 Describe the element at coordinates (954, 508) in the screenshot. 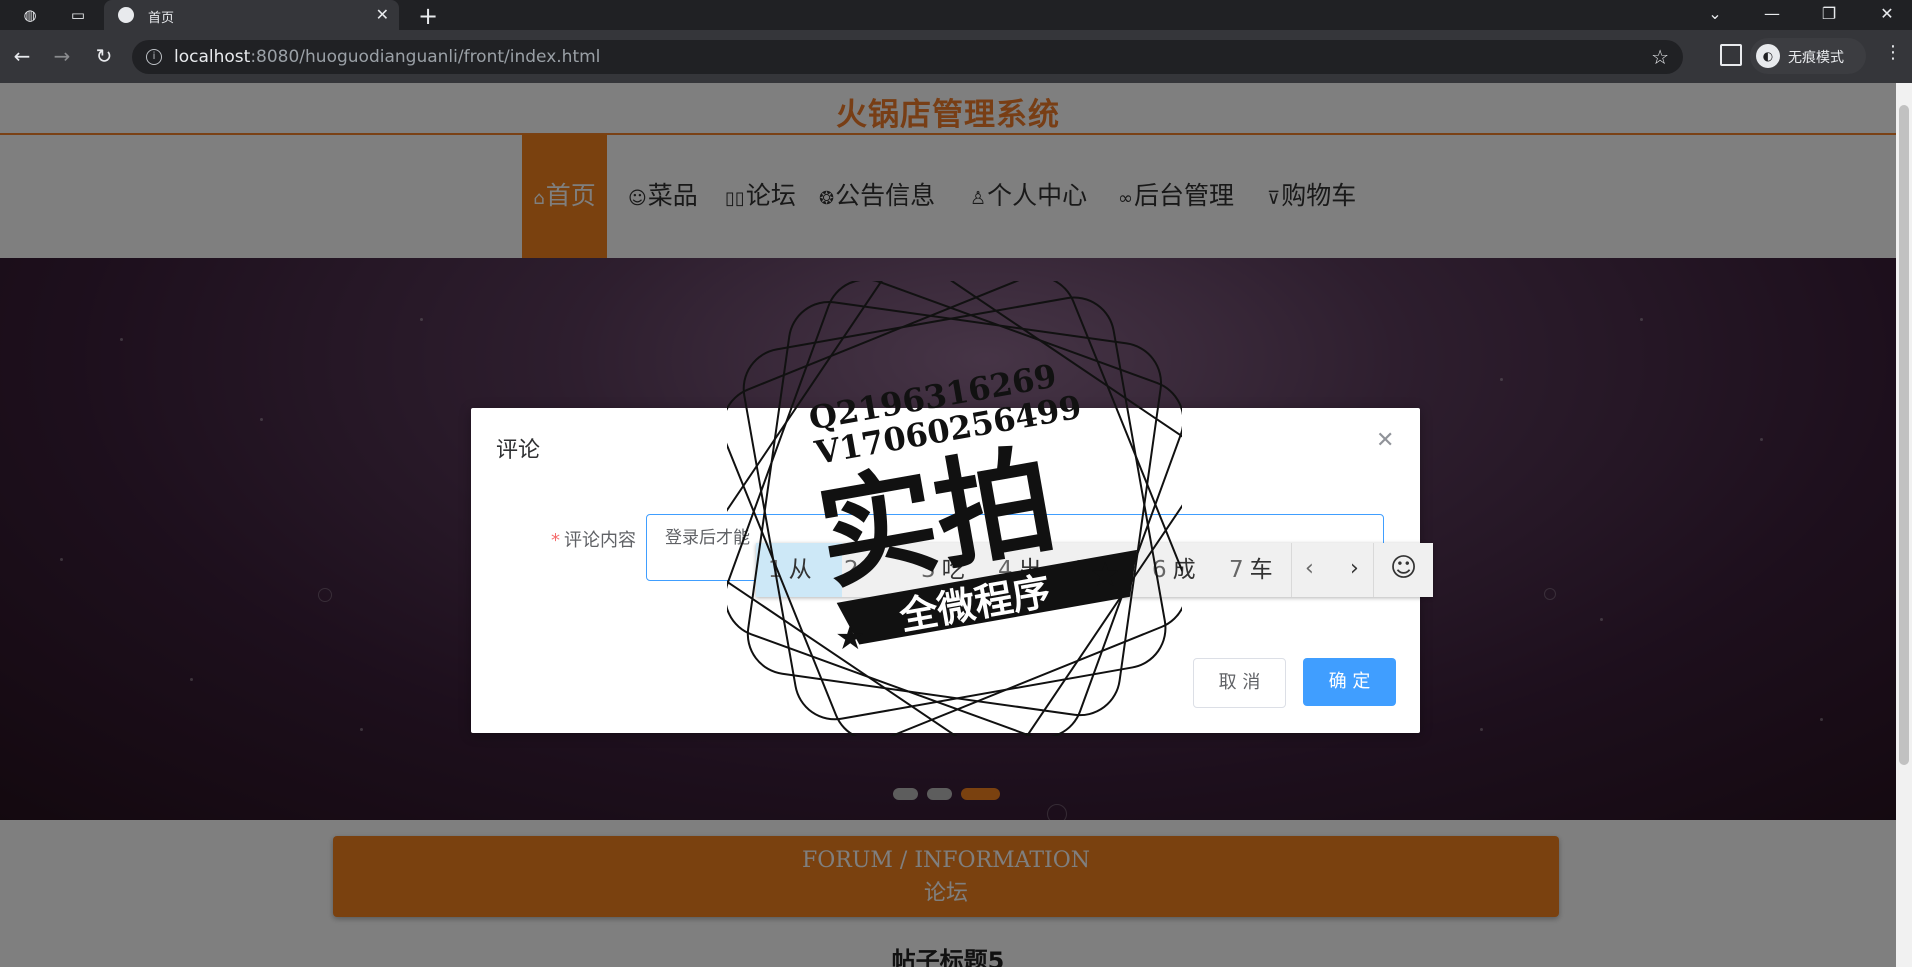

I see `watermark-stamp: Q2196316269 V17060256499 实拍 全微程序 ★ ★` at that location.